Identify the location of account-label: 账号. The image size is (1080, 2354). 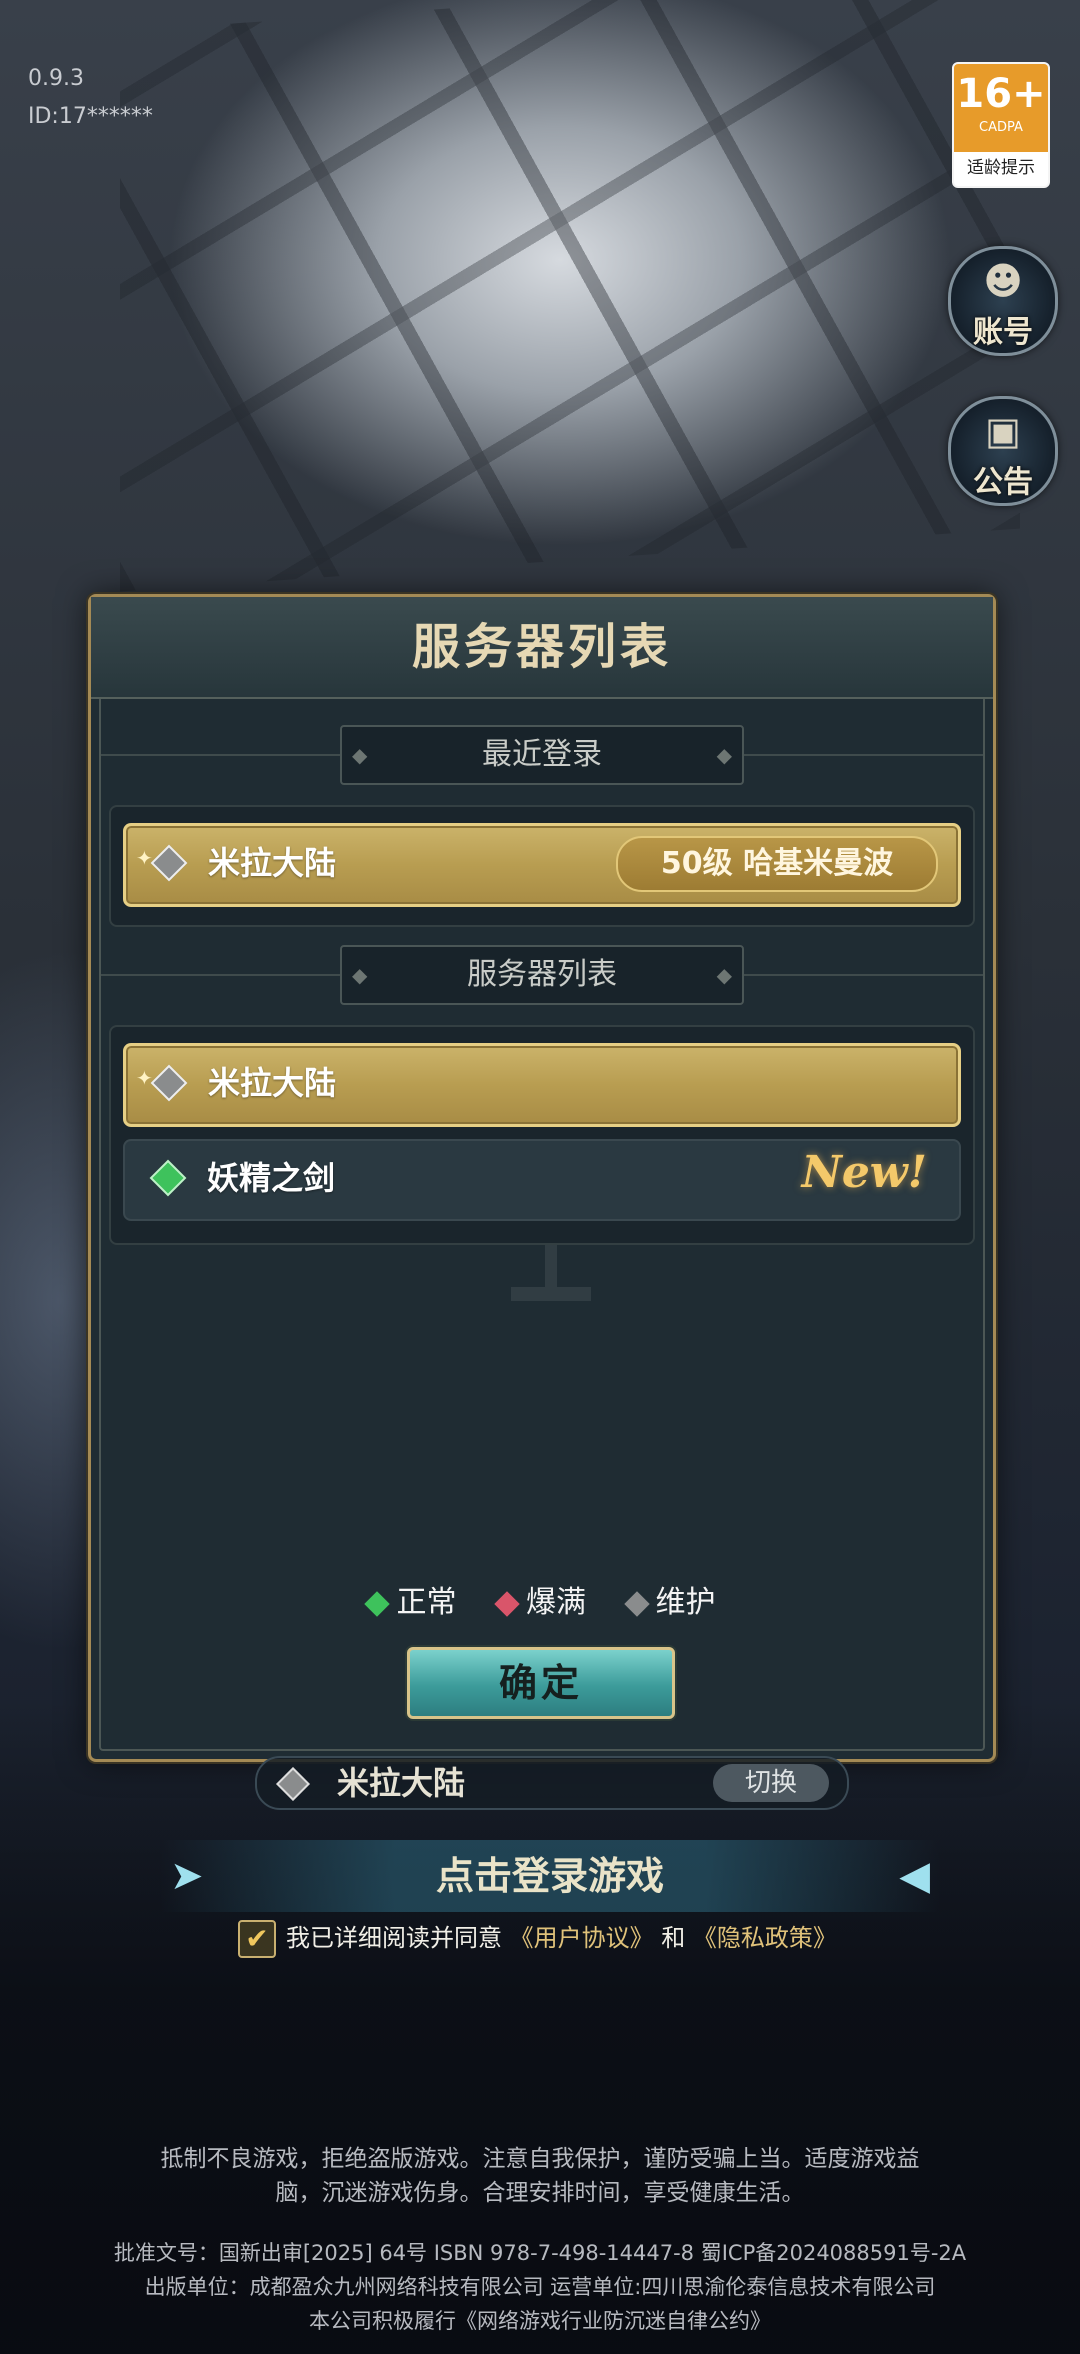
(1003, 332).